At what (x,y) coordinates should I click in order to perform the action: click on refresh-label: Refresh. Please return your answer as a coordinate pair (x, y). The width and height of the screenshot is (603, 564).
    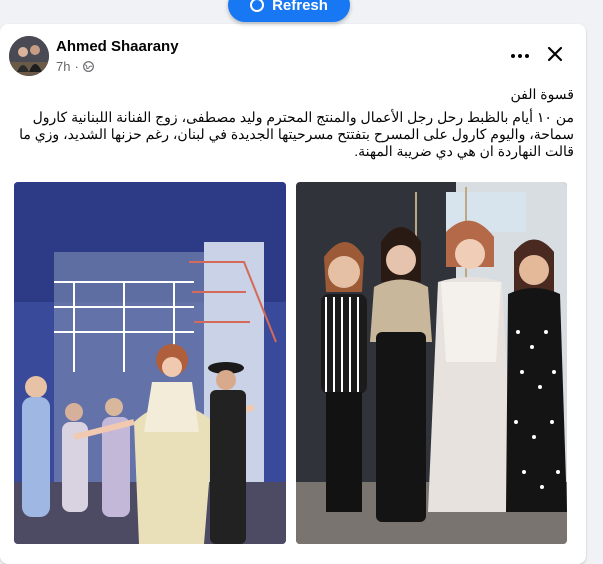
    Looking at the image, I should click on (300, 7).